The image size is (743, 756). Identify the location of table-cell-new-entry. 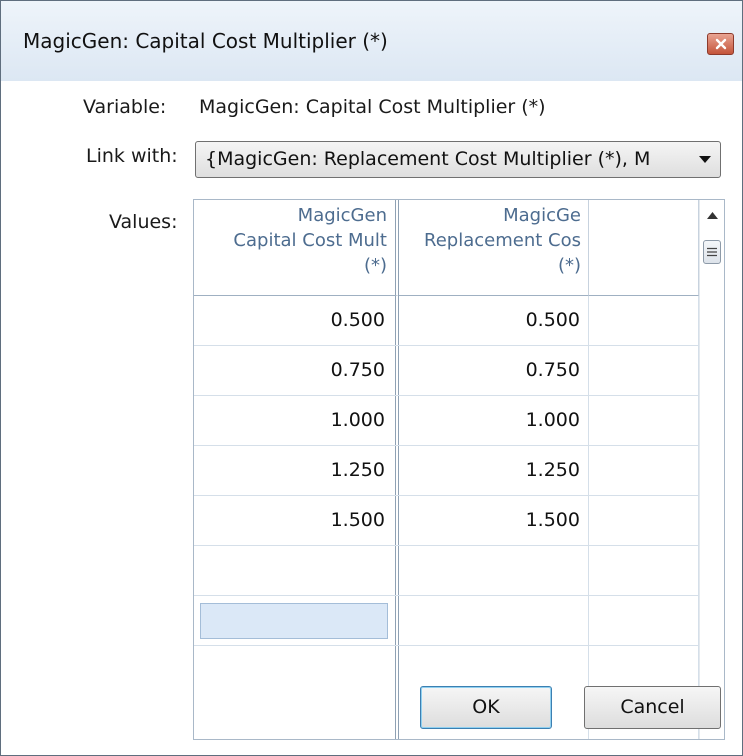
(296, 620).